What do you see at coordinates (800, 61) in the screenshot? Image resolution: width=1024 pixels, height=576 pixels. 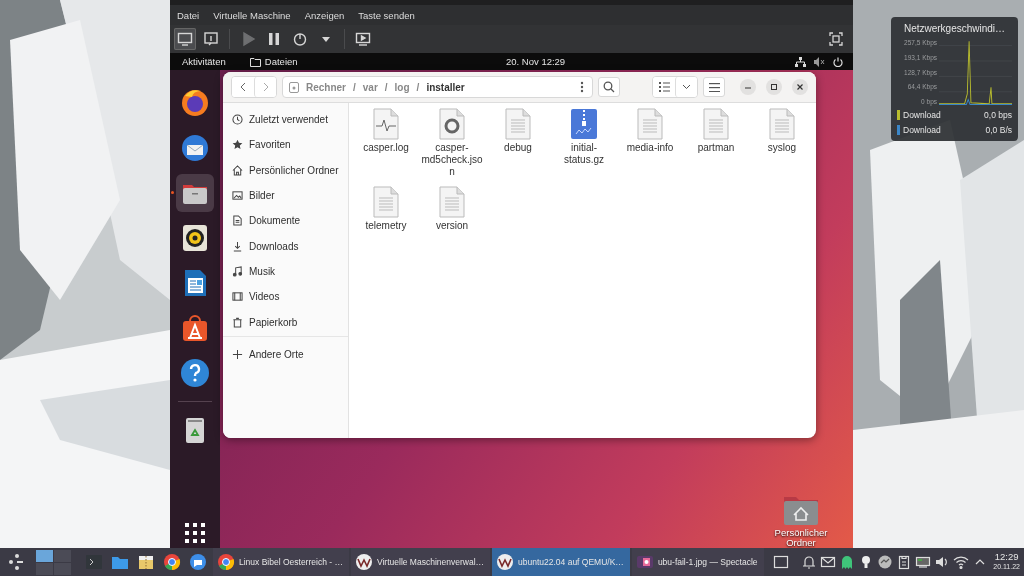 I see `network-icon` at bounding box center [800, 61].